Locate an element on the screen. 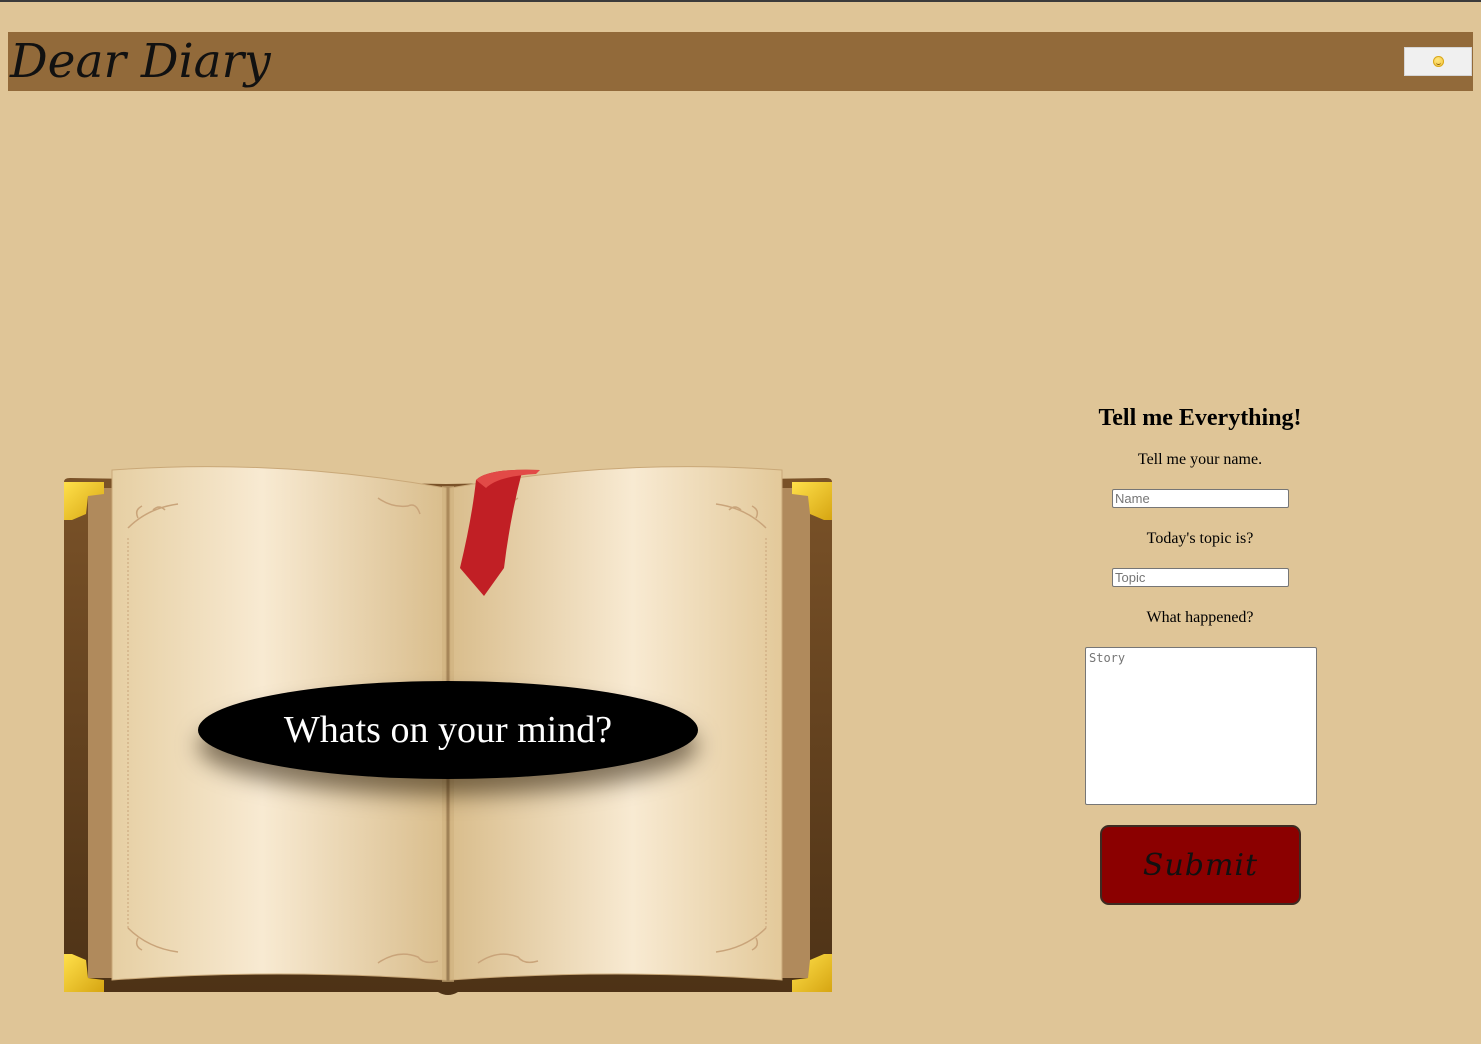 This screenshot has height=1044, width=1481. story-label: What happened? is located at coordinates (1200, 617).